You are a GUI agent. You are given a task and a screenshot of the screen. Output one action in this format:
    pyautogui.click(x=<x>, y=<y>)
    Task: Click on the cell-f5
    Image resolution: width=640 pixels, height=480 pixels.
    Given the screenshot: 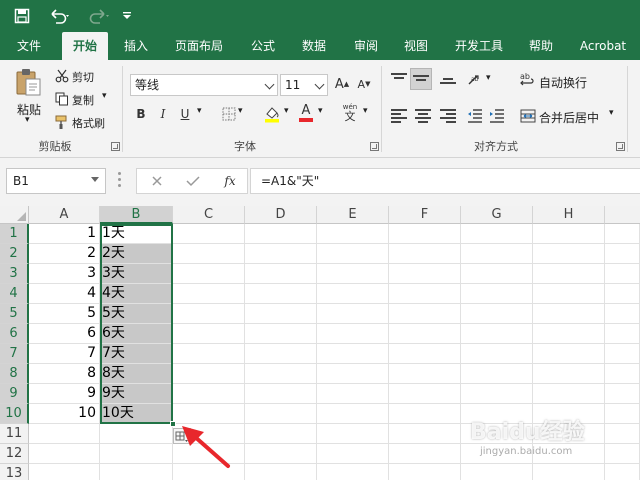 What is the action you would take?
    pyautogui.click(x=425, y=314)
    